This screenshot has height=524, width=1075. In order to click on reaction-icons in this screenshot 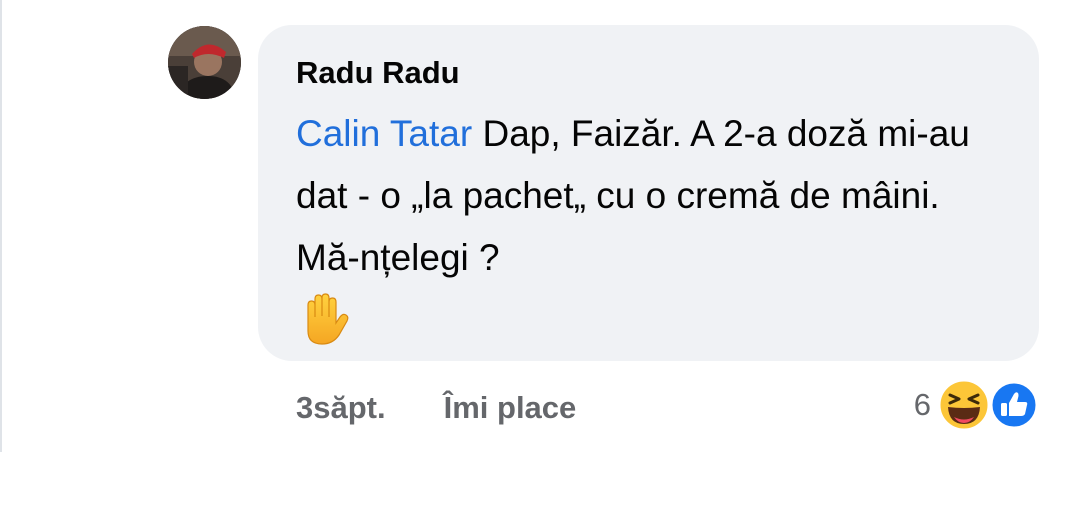, I will do `click(989, 405)`.